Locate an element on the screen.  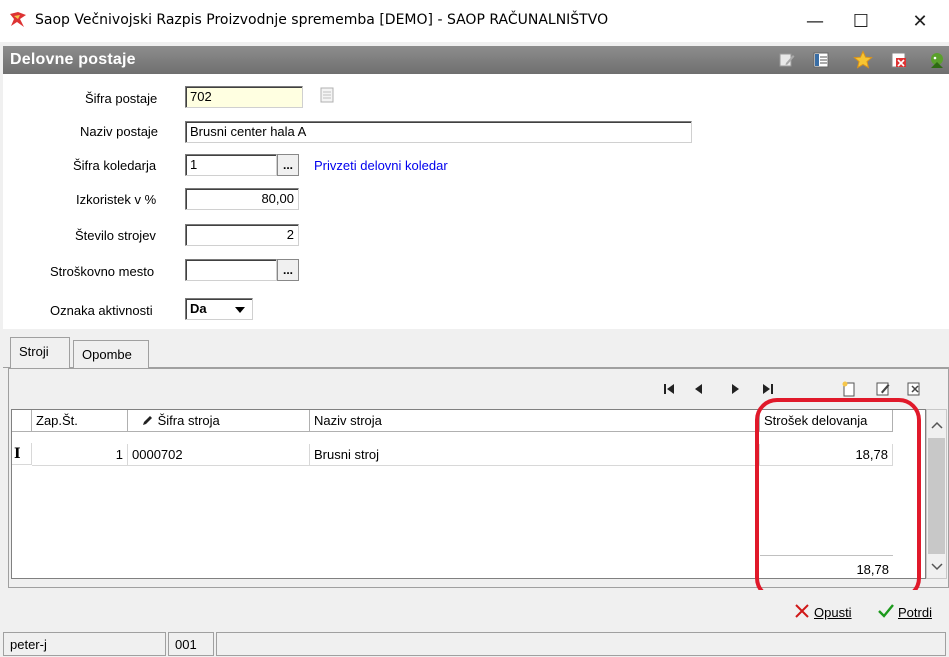
saop-logo-icon is located at coordinates (18, 20).